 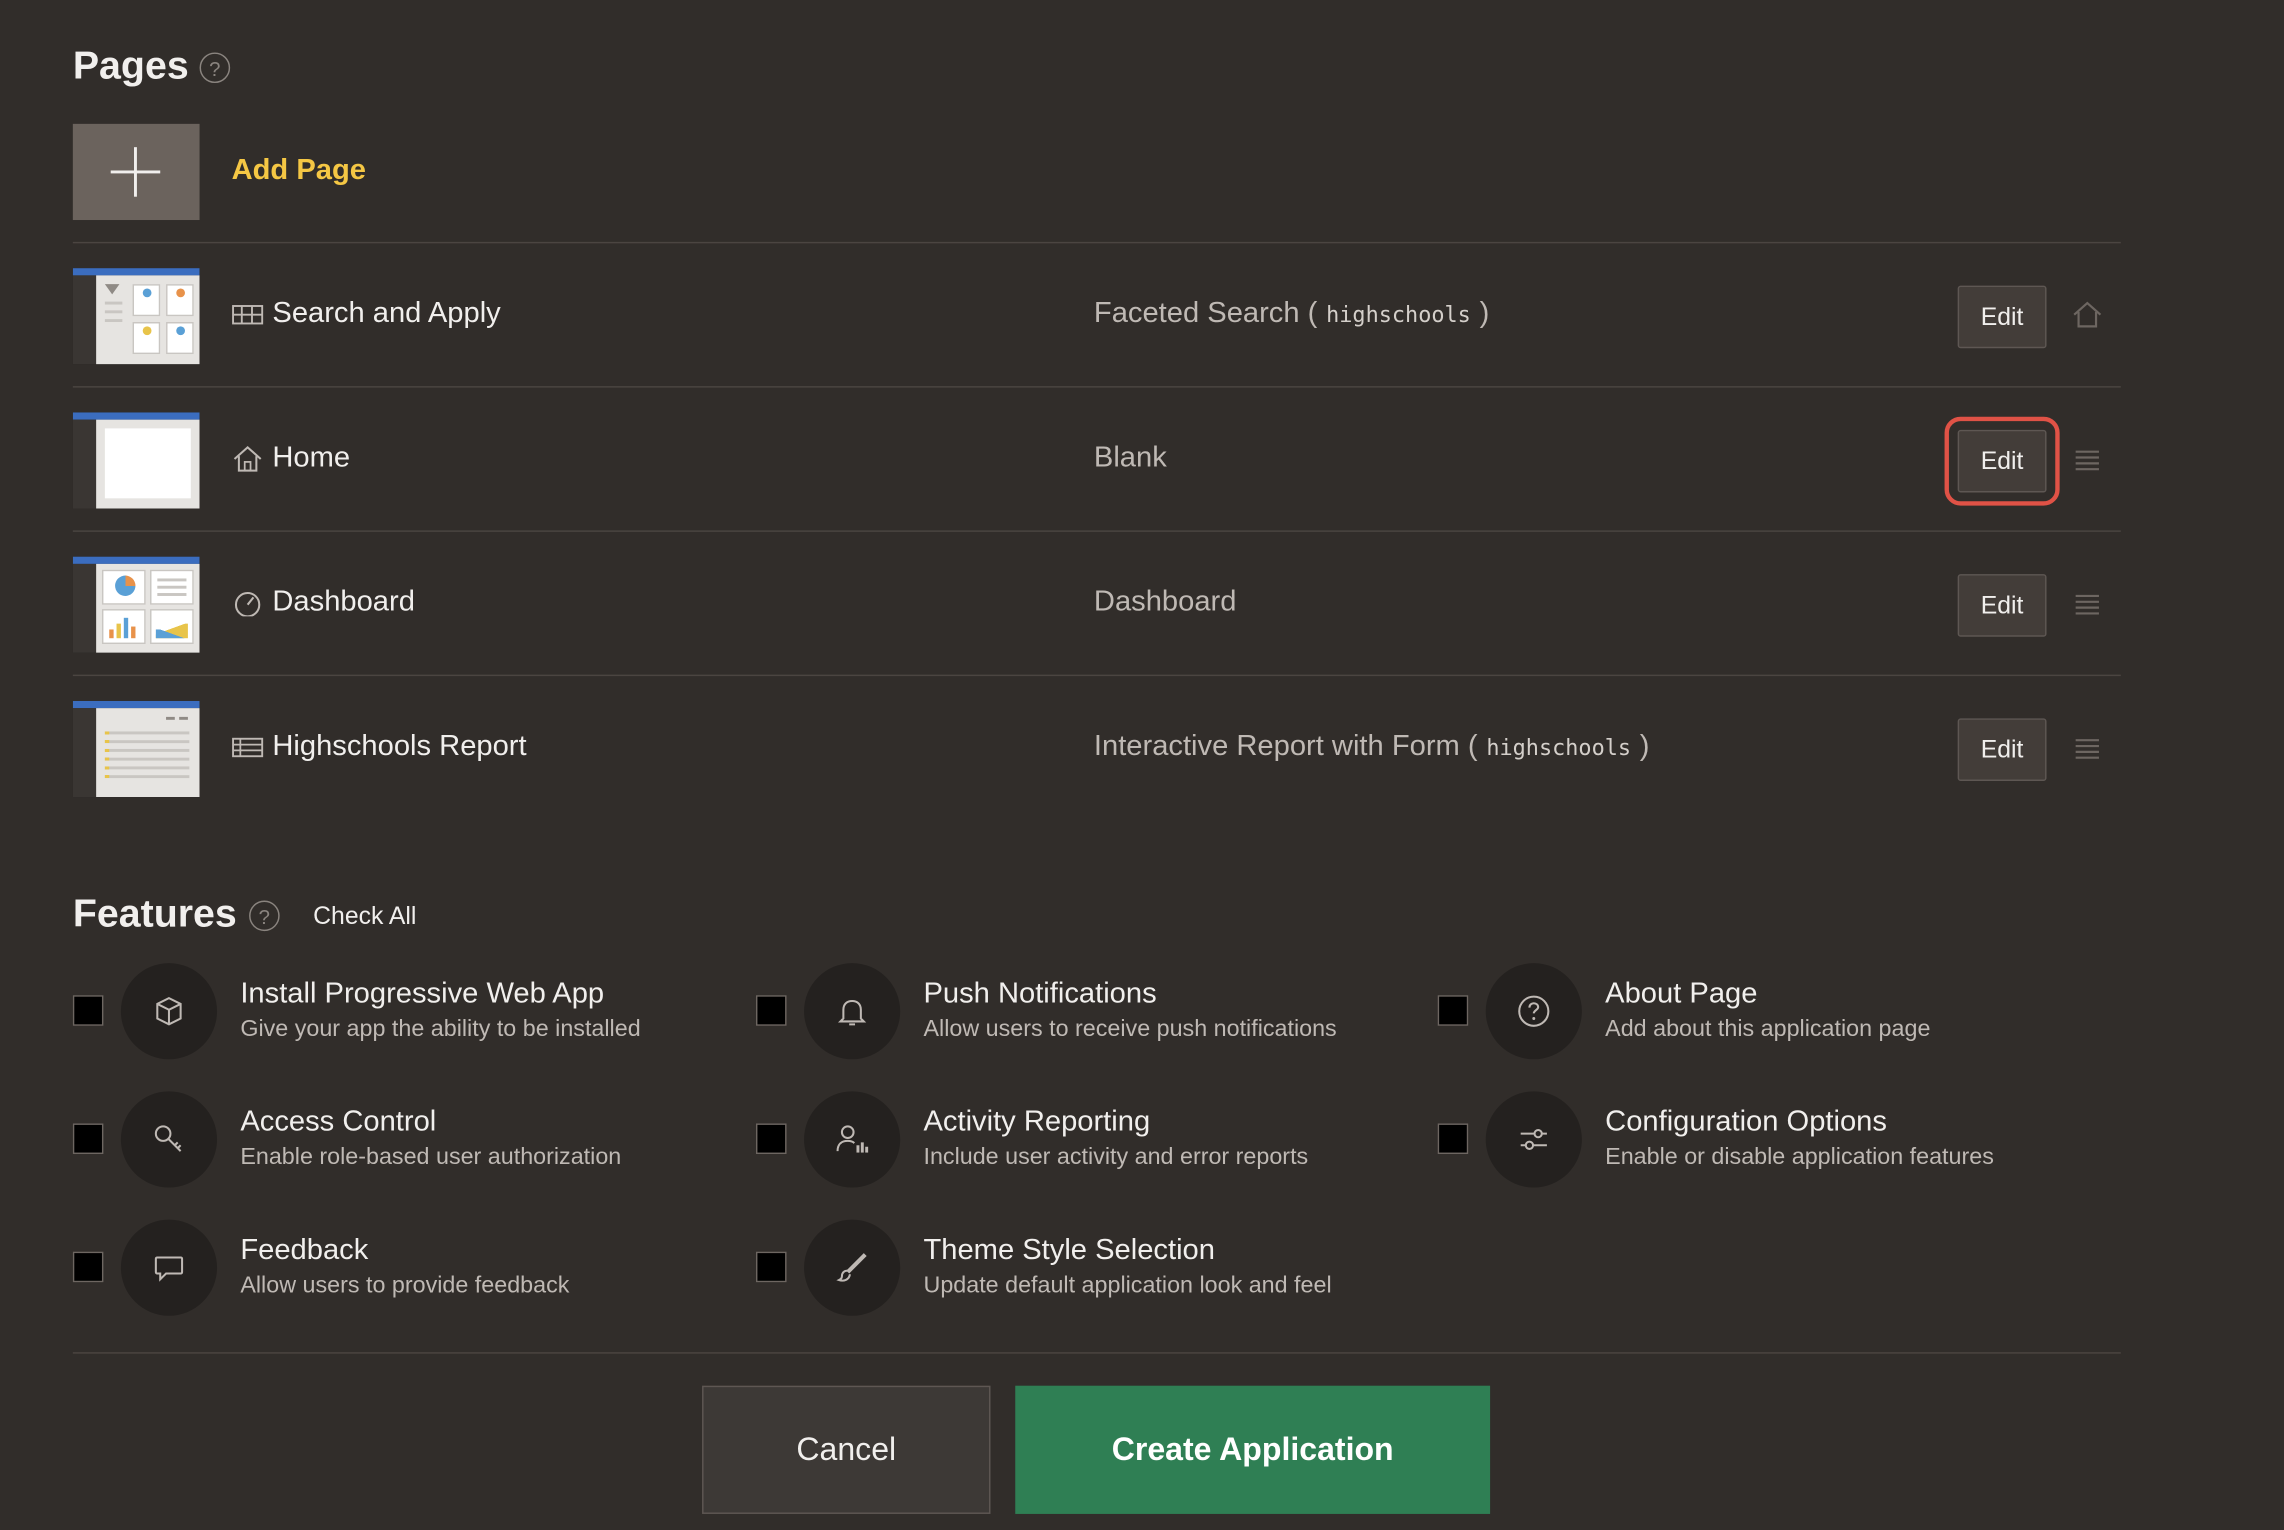 What do you see at coordinates (852, 1011) in the screenshot?
I see `bell-icon` at bounding box center [852, 1011].